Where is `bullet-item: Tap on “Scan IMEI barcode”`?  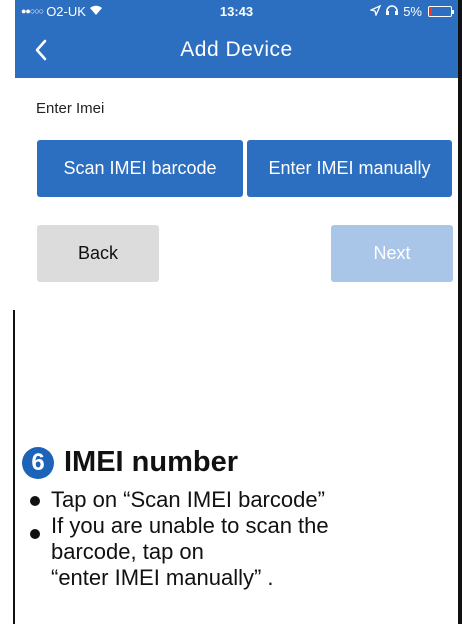 bullet-item: Tap on “Scan IMEI barcode” is located at coordinates (240, 500).